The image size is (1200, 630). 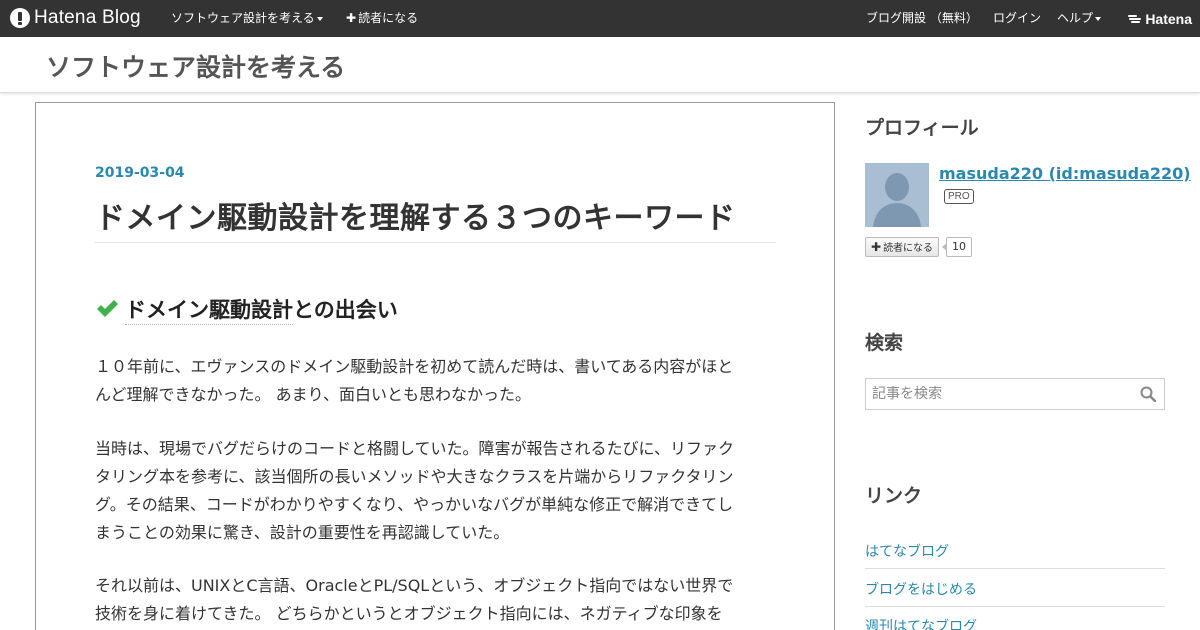 What do you see at coordinates (209, 309) in the screenshot?
I see `section-heading-keyword: ドメイン駆動設計` at bounding box center [209, 309].